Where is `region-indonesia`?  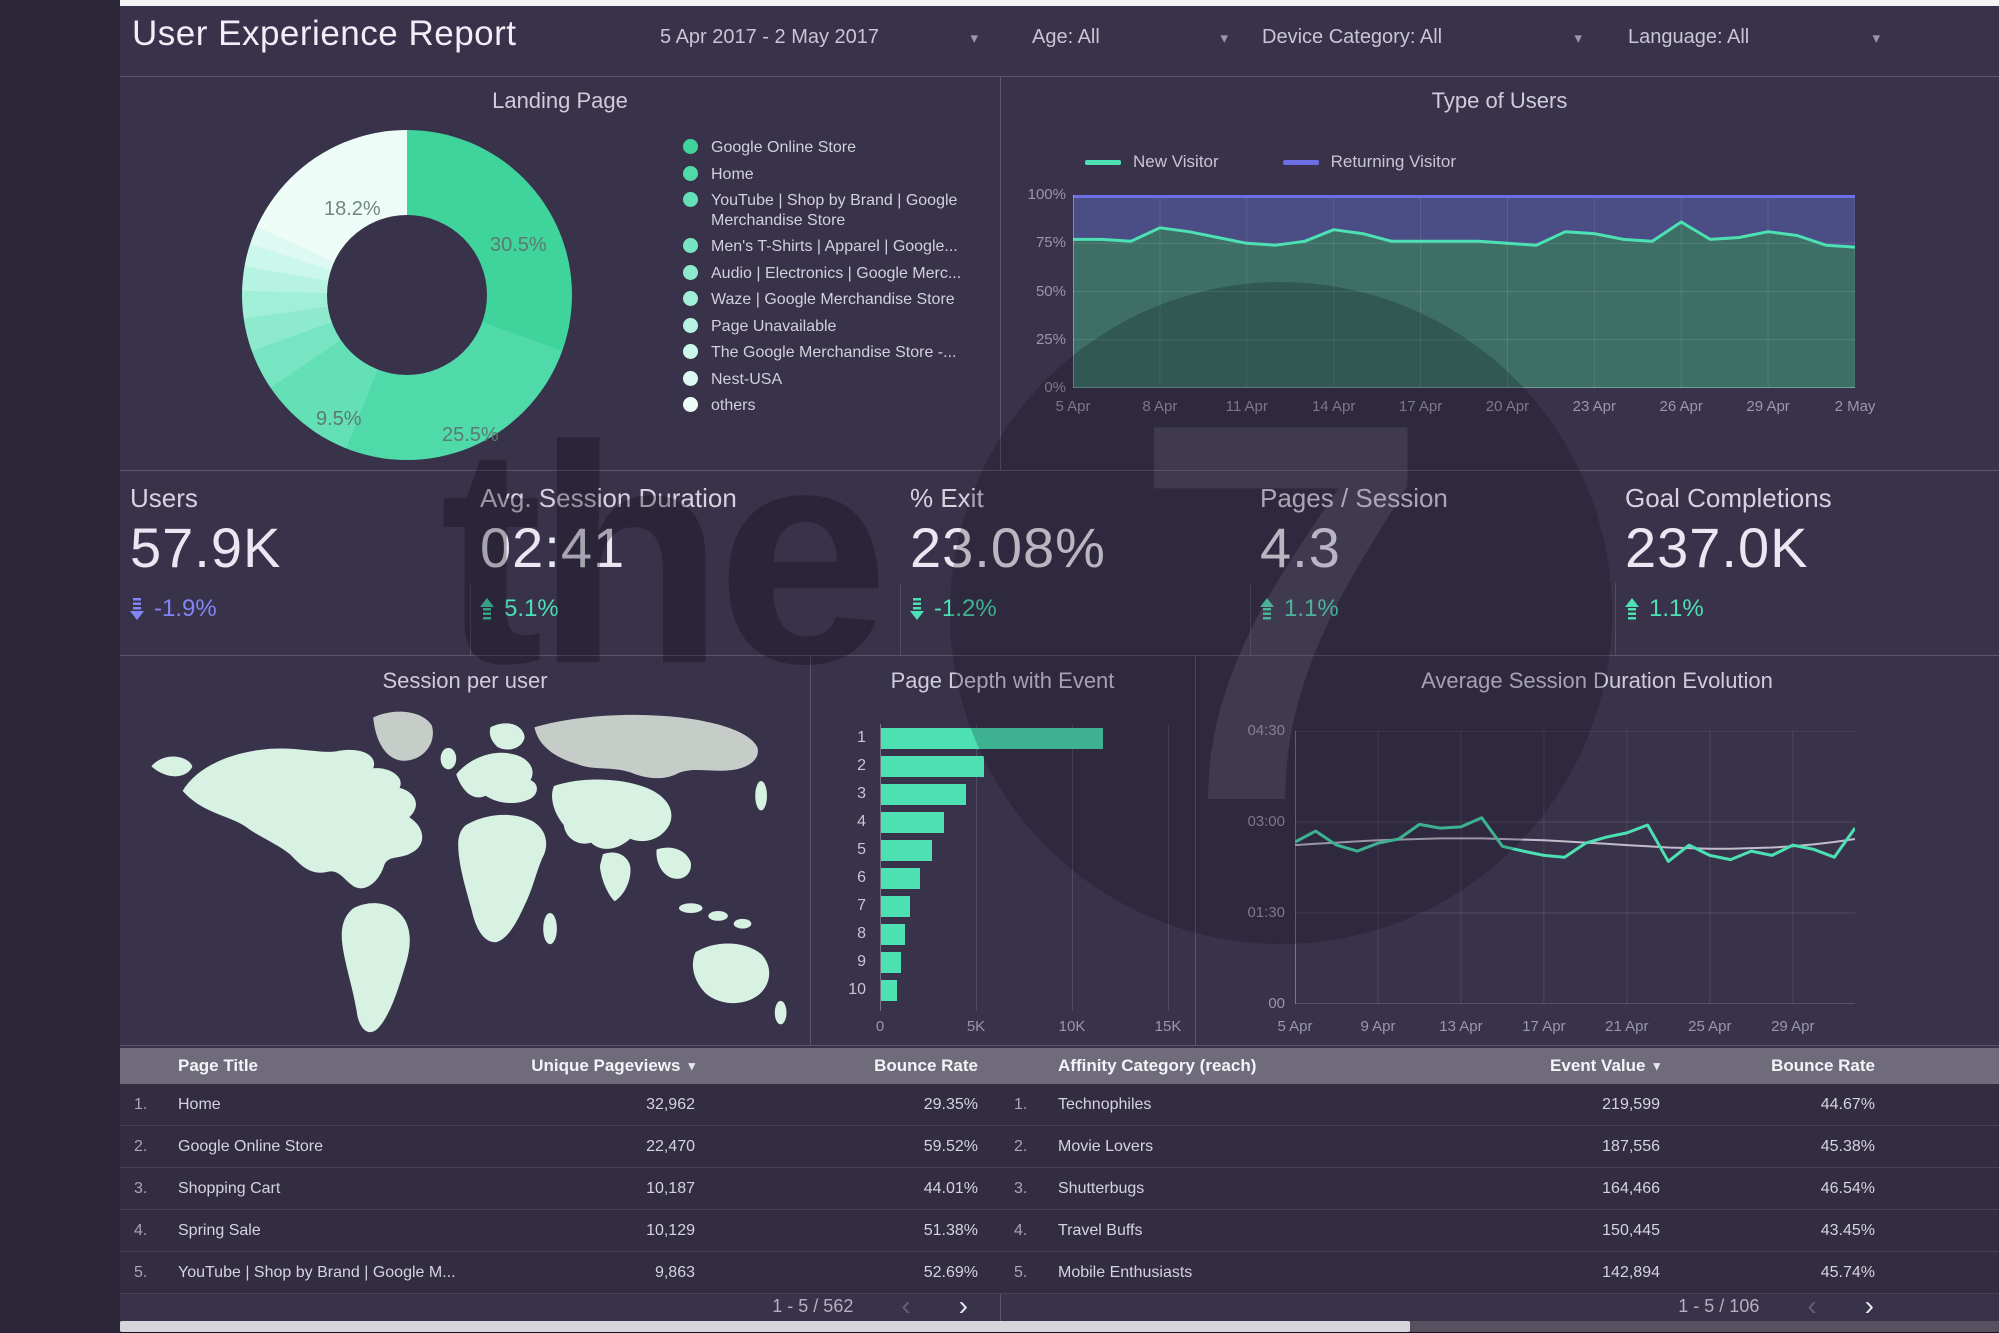
region-indonesia is located at coordinates (742, 923).